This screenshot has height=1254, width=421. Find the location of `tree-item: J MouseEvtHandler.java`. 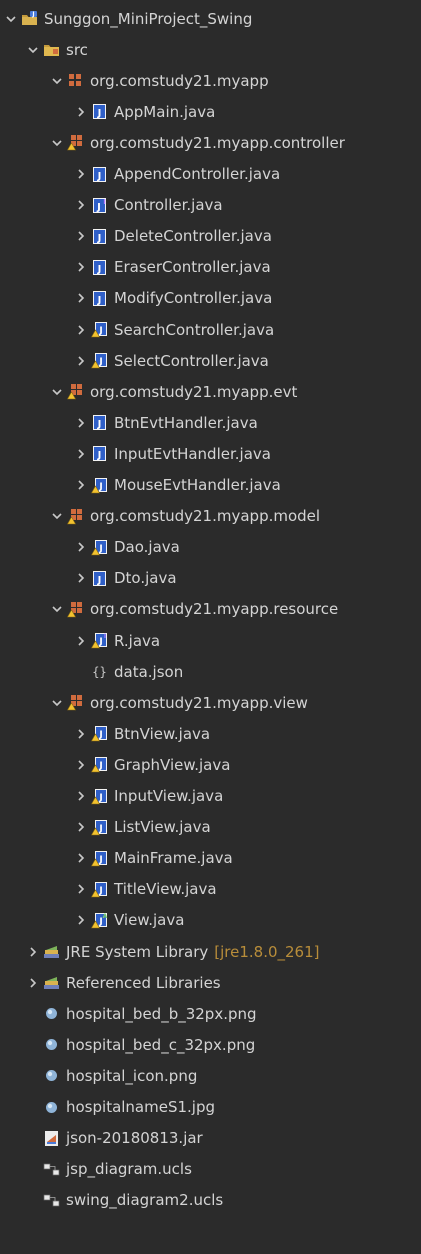

tree-item: J MouseEvtHandler.java is located at coordinates (210, 485).